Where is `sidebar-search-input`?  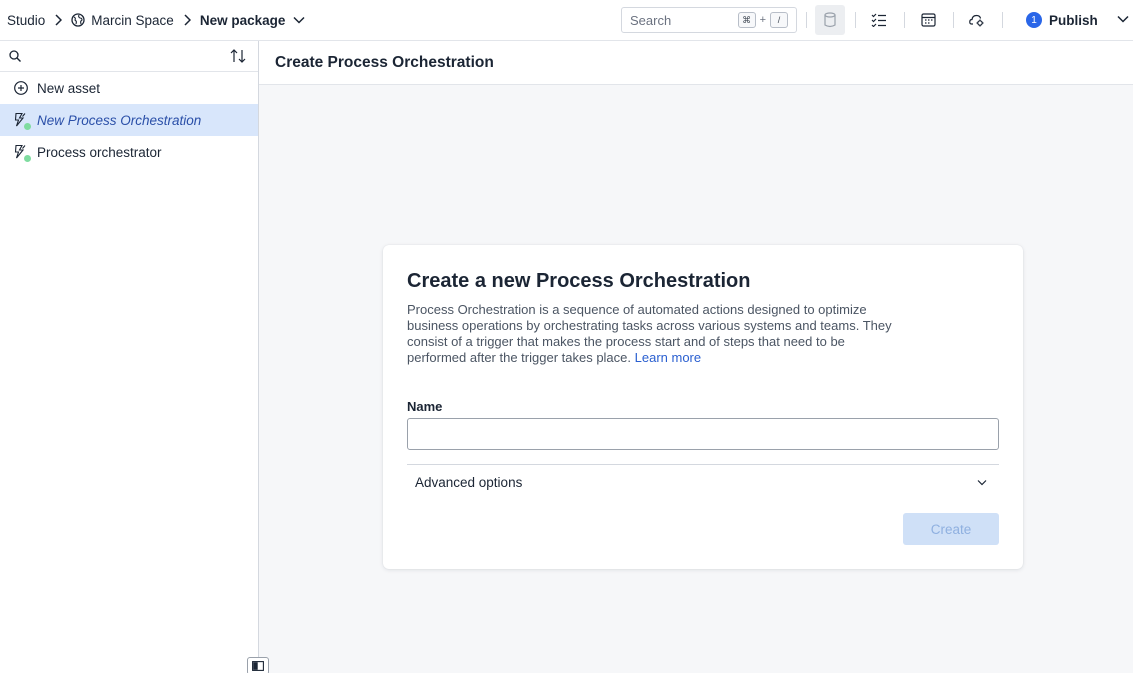 sidebar-search-input is located at coordinates (121, 56).